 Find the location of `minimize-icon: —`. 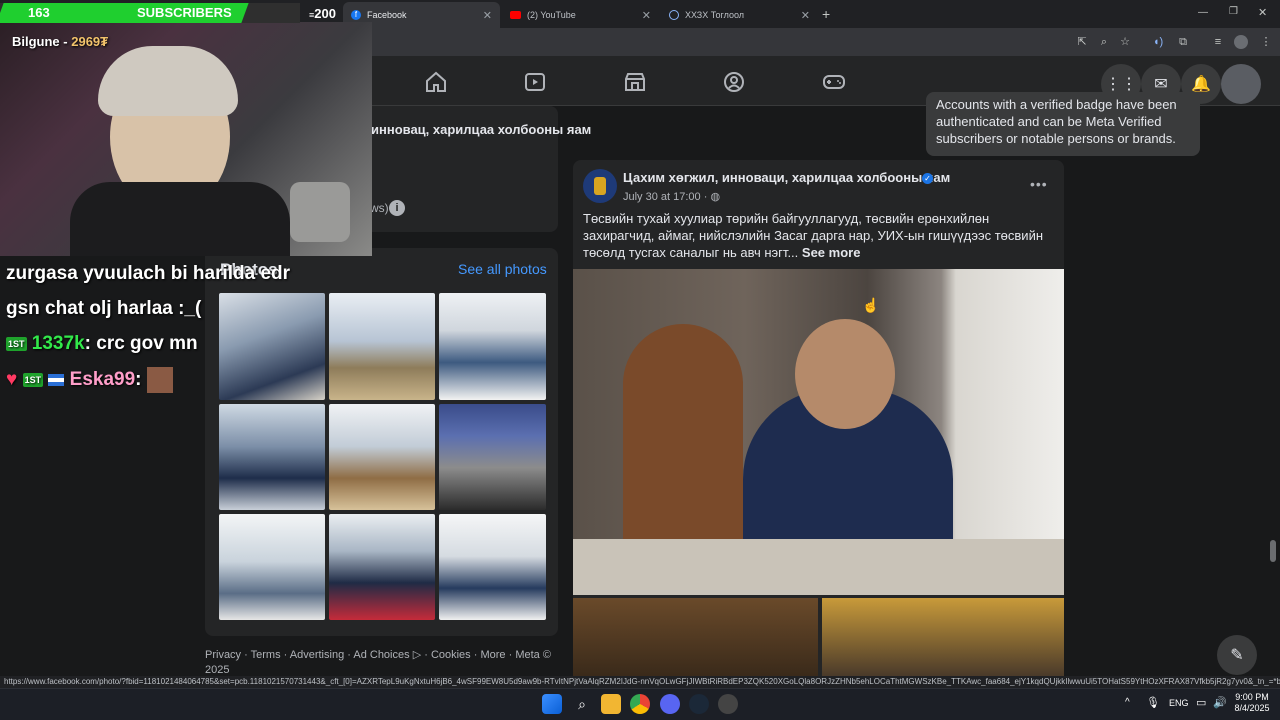

minimize-icon: — is located at coordinates (1203, 12).